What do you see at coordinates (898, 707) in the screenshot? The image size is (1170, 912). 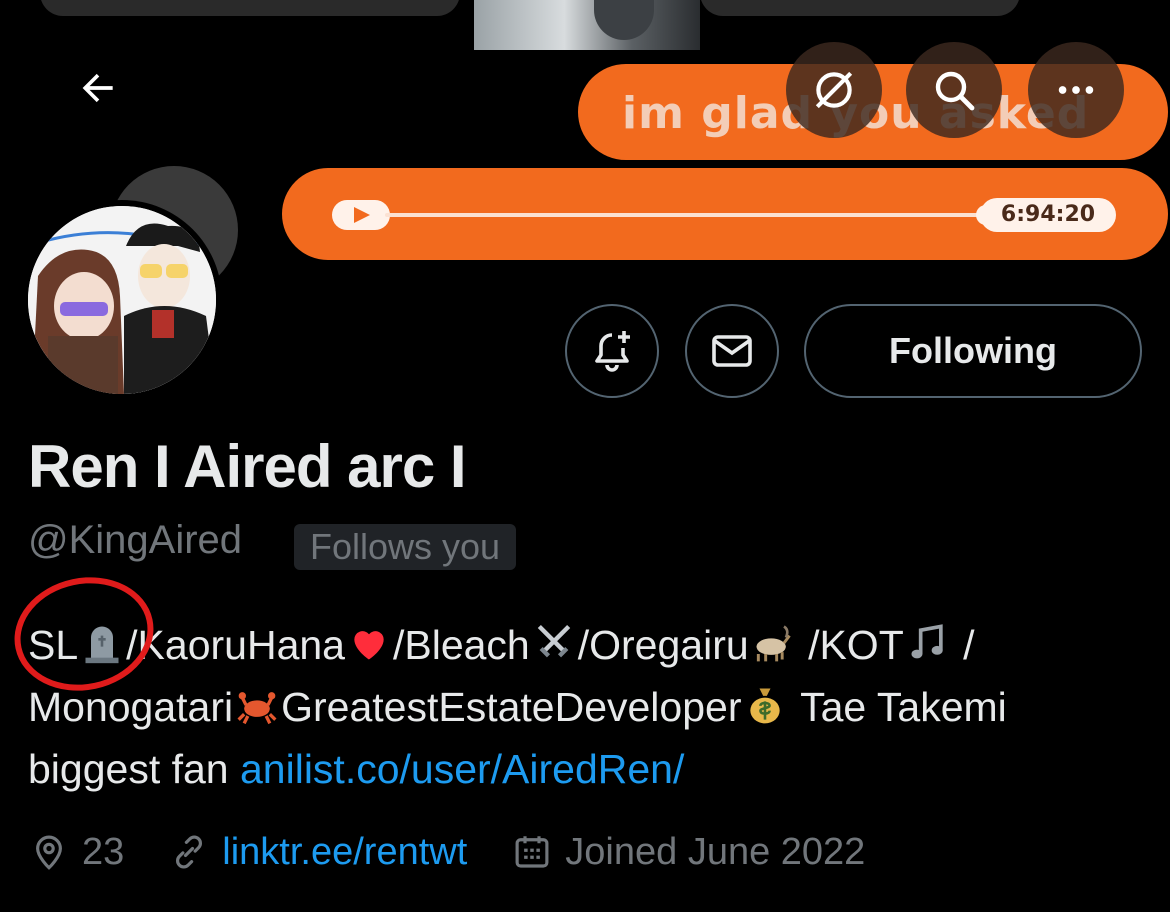 I see `bio-text: Tae Takemi` at bounding box center [898, 707].